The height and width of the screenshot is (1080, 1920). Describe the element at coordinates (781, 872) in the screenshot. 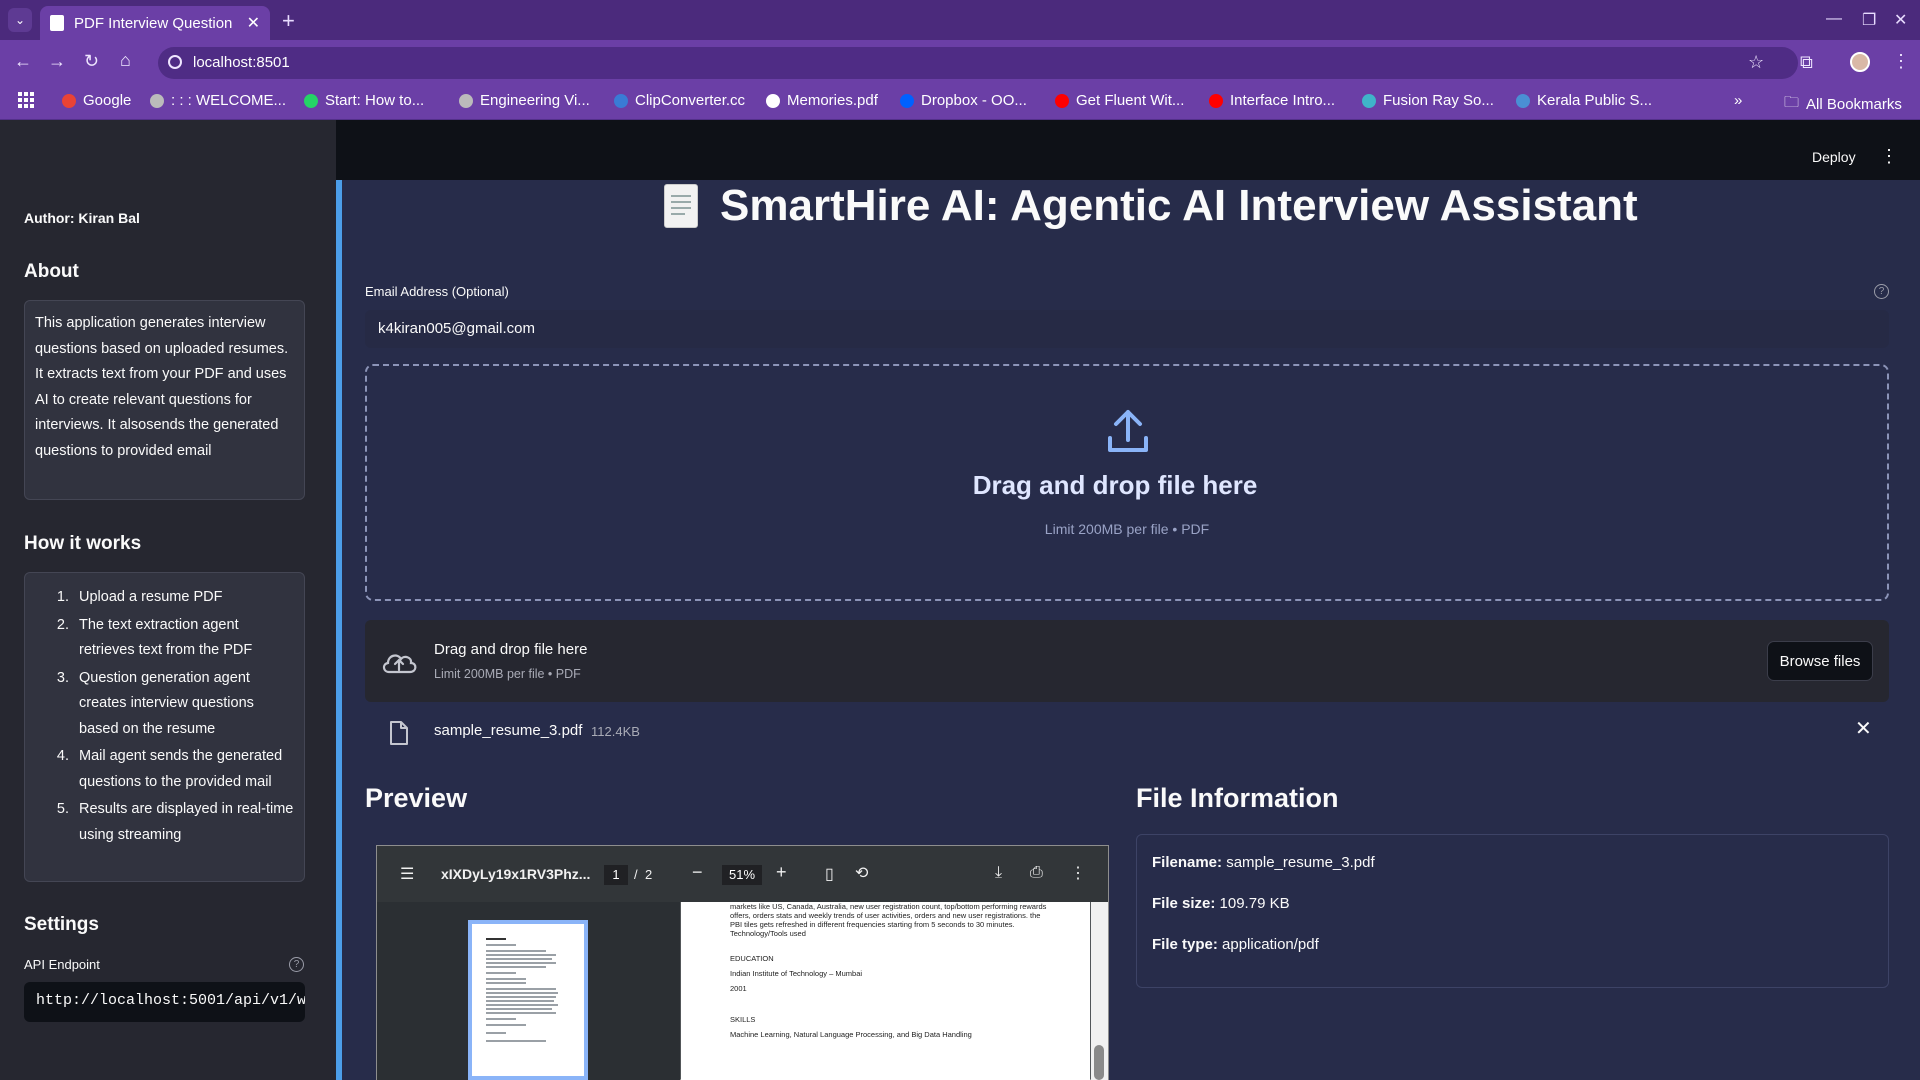

I see `zoom-in-icon: +` at that location.